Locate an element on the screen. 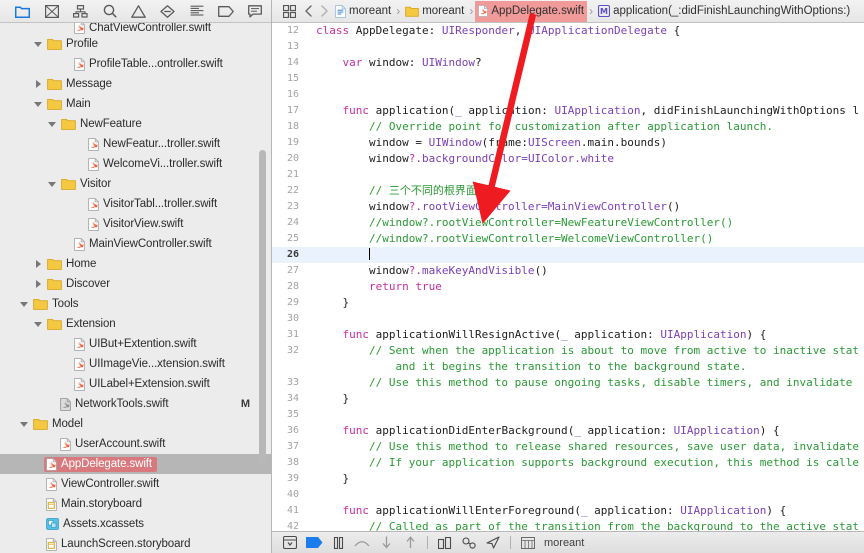 The width and height of the screenshot is (864, 553). source-control-navigator-icon is located at coordinates (51, 11).